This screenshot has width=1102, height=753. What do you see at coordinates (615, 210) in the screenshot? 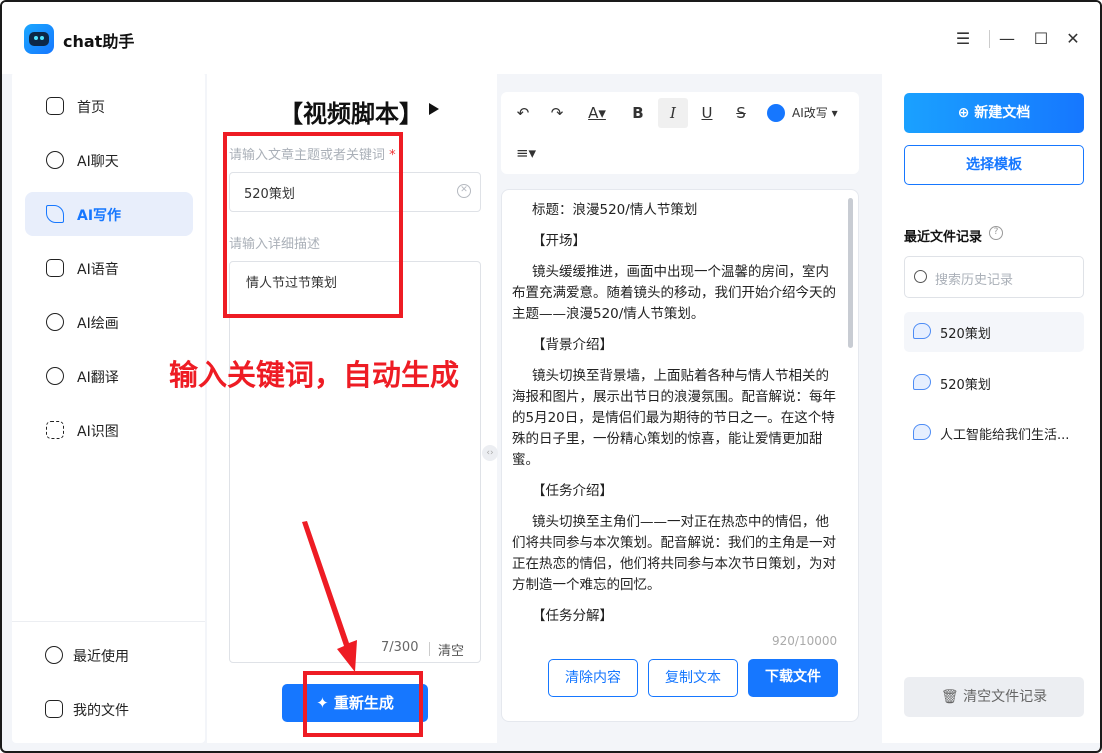
I see `editor-paragraph: 标题：浪漫520/情人节策划` at bounding box center [615, 210].